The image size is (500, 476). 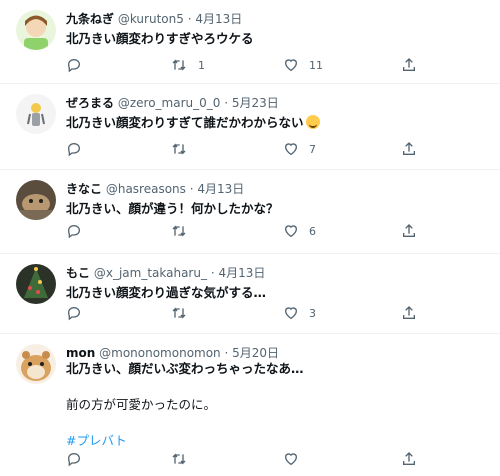 I want to click on display-name: ぜろまる, so click(x=90, y=103).